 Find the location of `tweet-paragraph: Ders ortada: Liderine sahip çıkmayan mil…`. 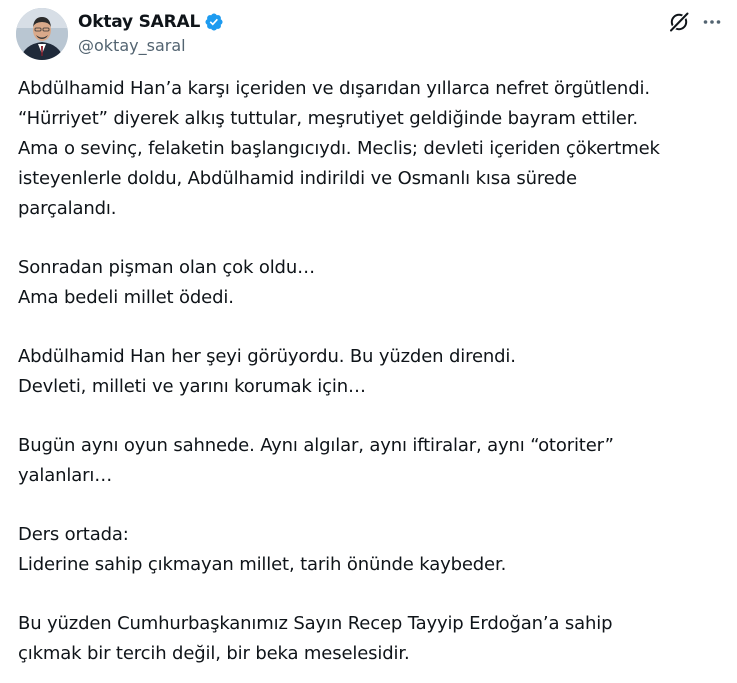

tweet-paragraph: Ders ortada: Liderine sahip çıkmayan mil… is located at coordinates (370, 550).